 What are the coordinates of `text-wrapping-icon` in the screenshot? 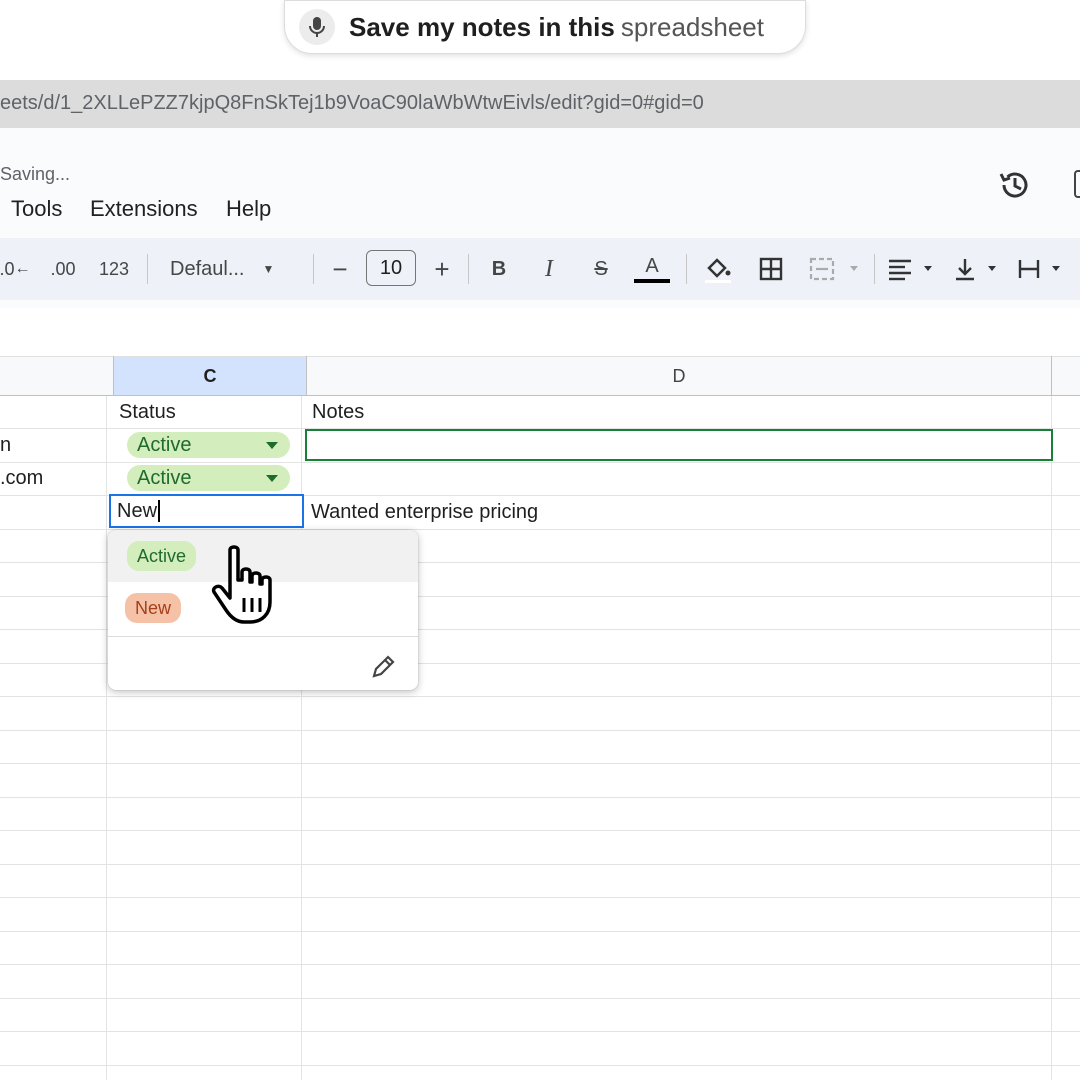 It's located at (1044, 269).